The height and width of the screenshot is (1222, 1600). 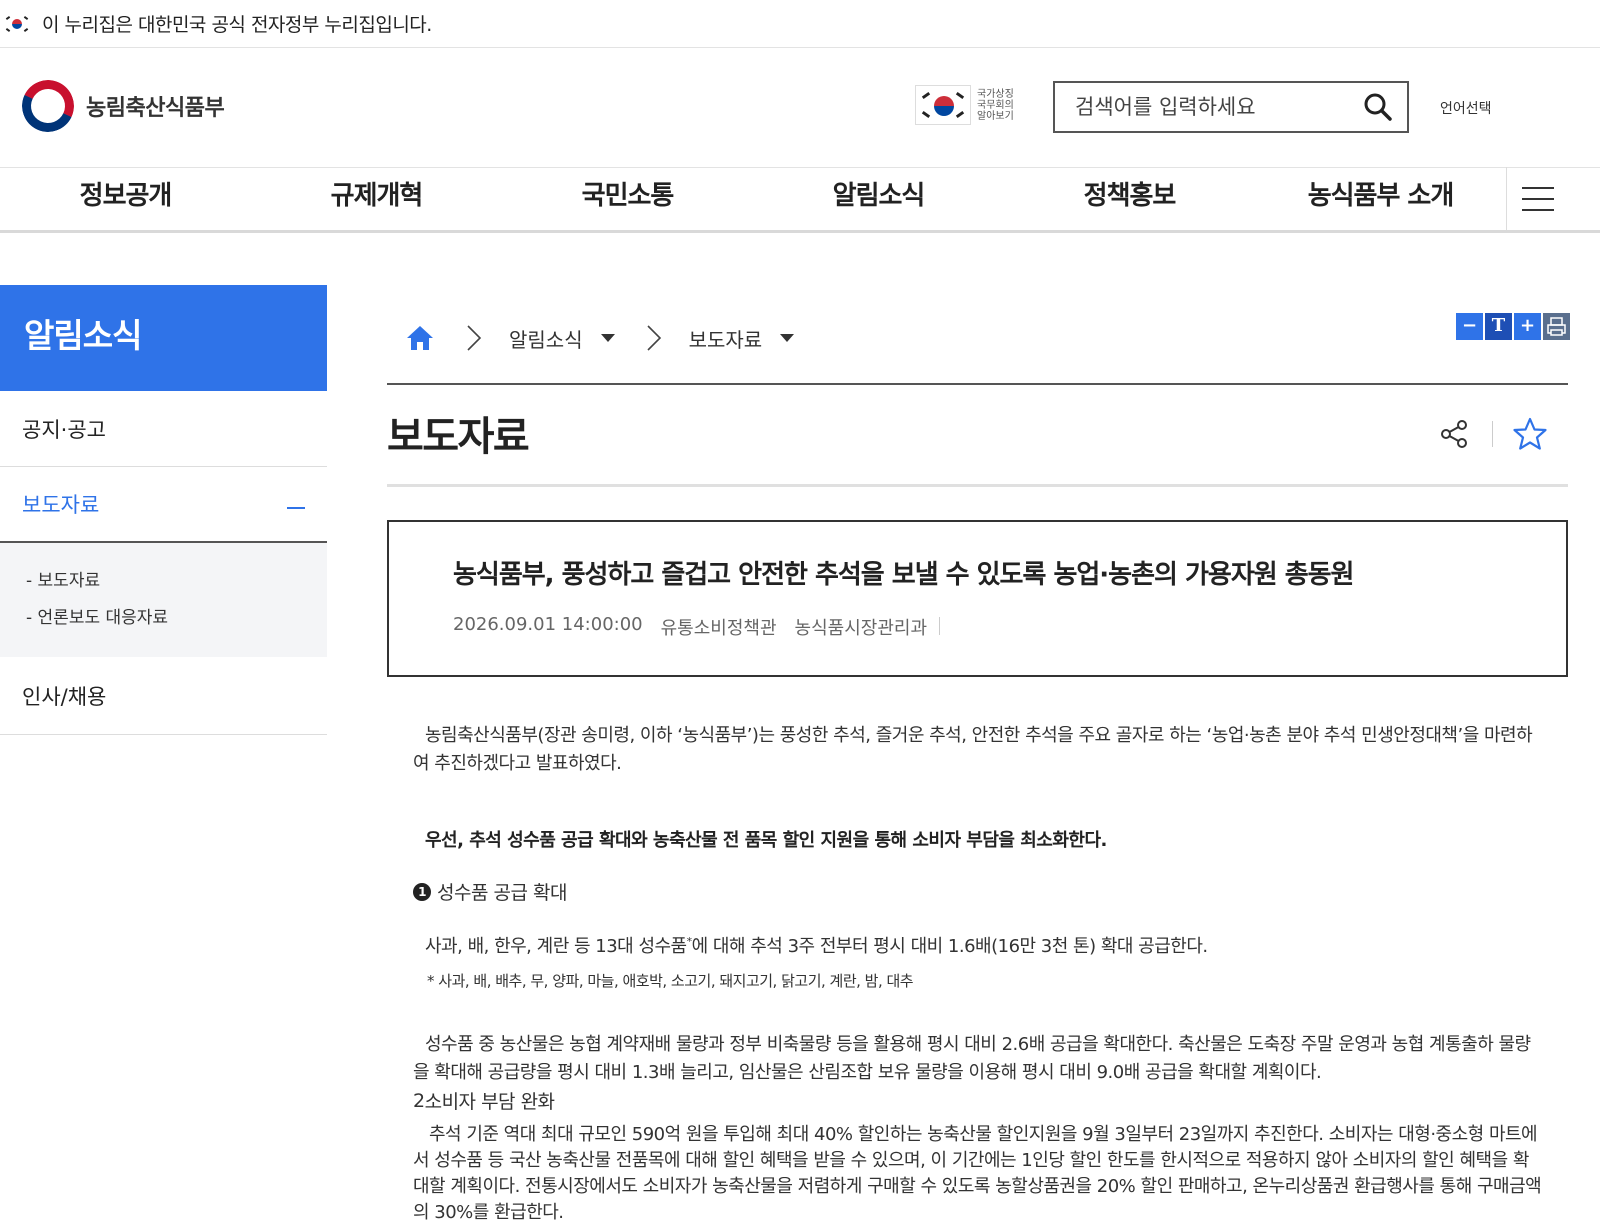 What do you see at coordinates (726, 338) in the screenshot?
I see `breadcrumb-level2: 보도자료` at bounding box center [726, 338].